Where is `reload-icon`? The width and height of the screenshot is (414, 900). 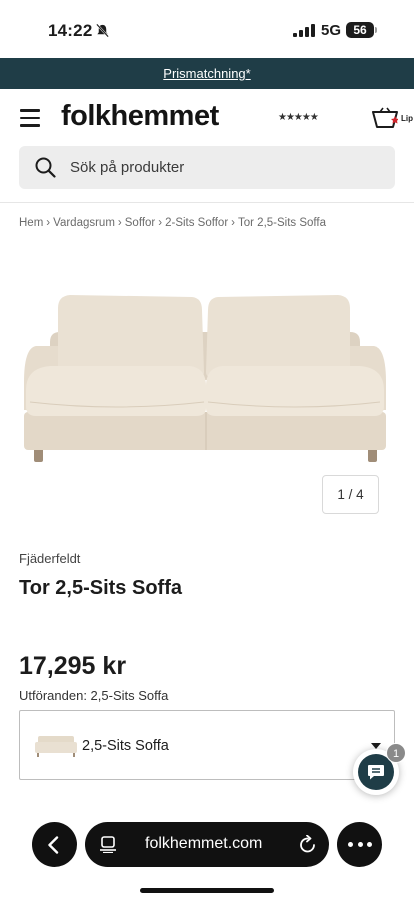
reload-icon is located at coordinates (308, 844).